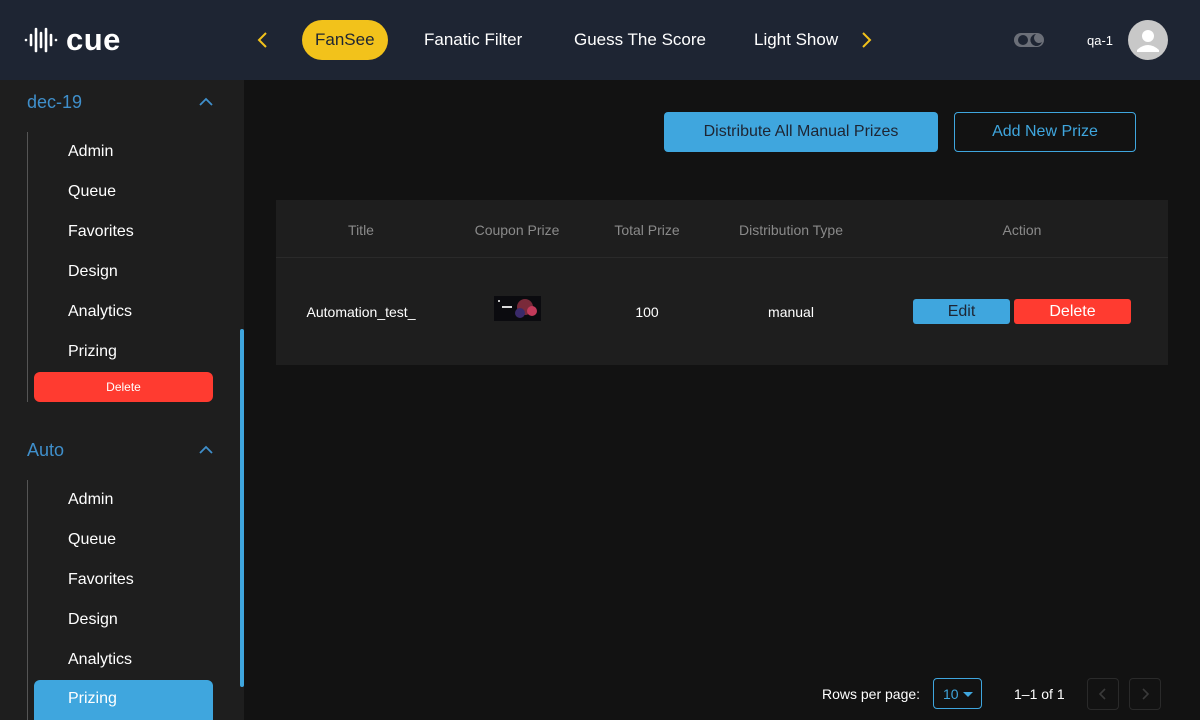  I want to click on coupon-prize-thumbnail, so click(517, 308).